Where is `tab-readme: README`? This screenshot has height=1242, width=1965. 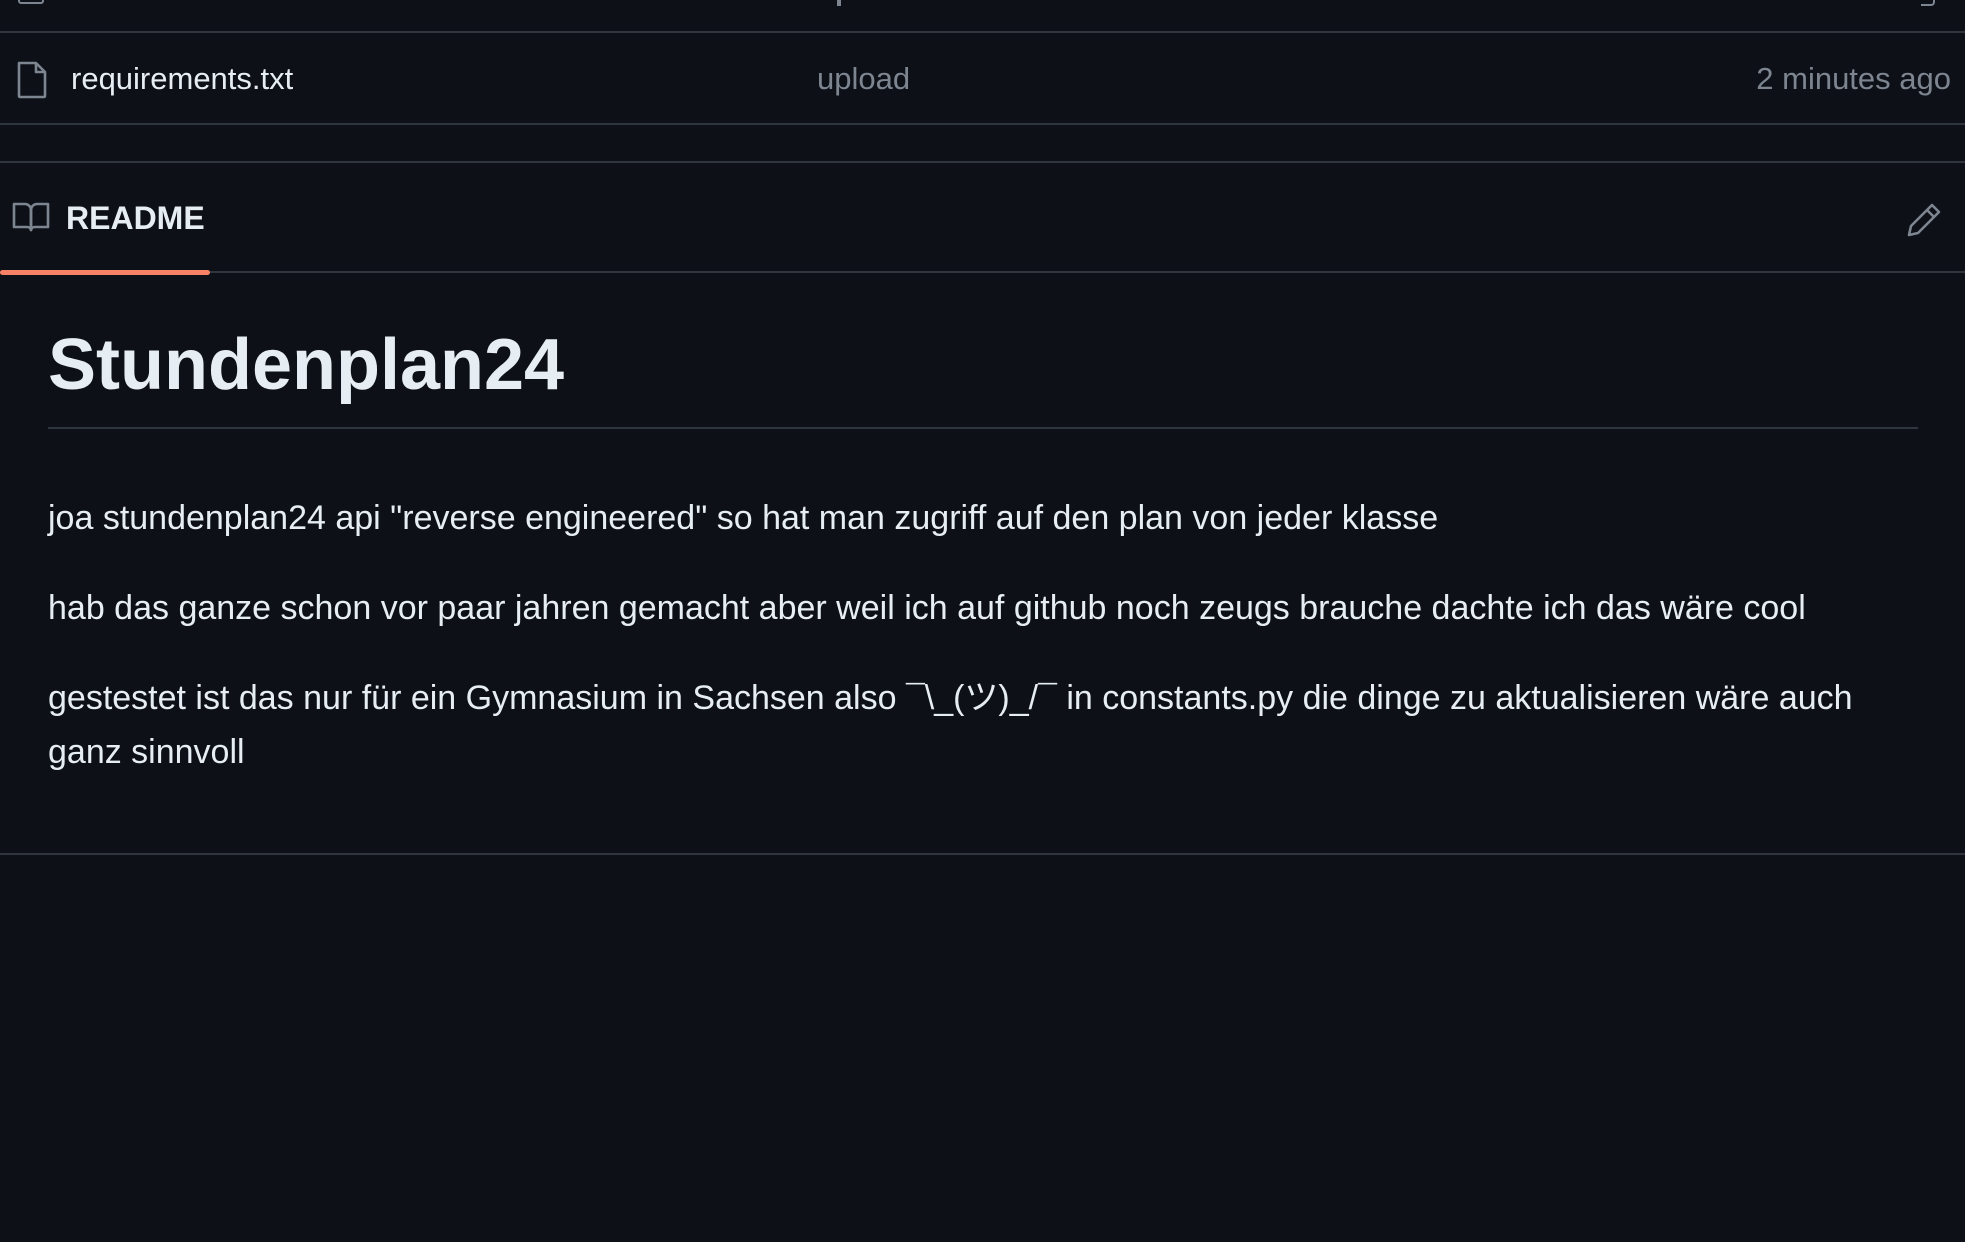 tab-readme: README is located at coordinates (105, 219).